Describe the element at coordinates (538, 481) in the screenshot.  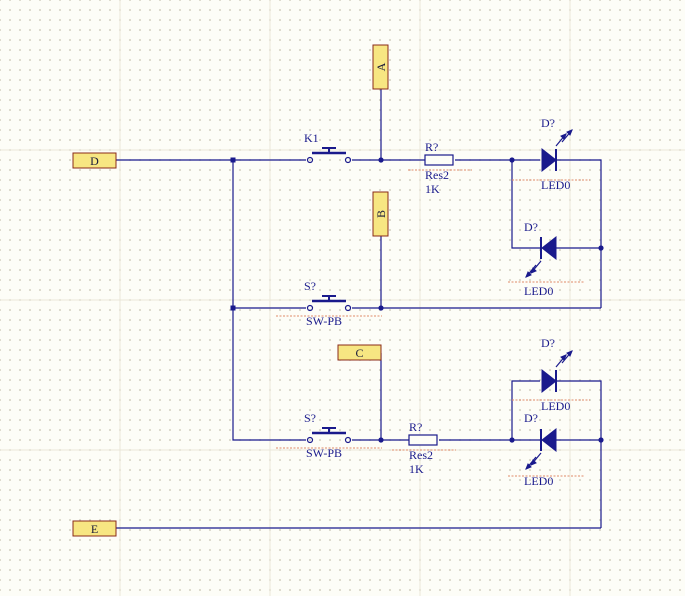
I see `d4-comment: LED0` at that location.